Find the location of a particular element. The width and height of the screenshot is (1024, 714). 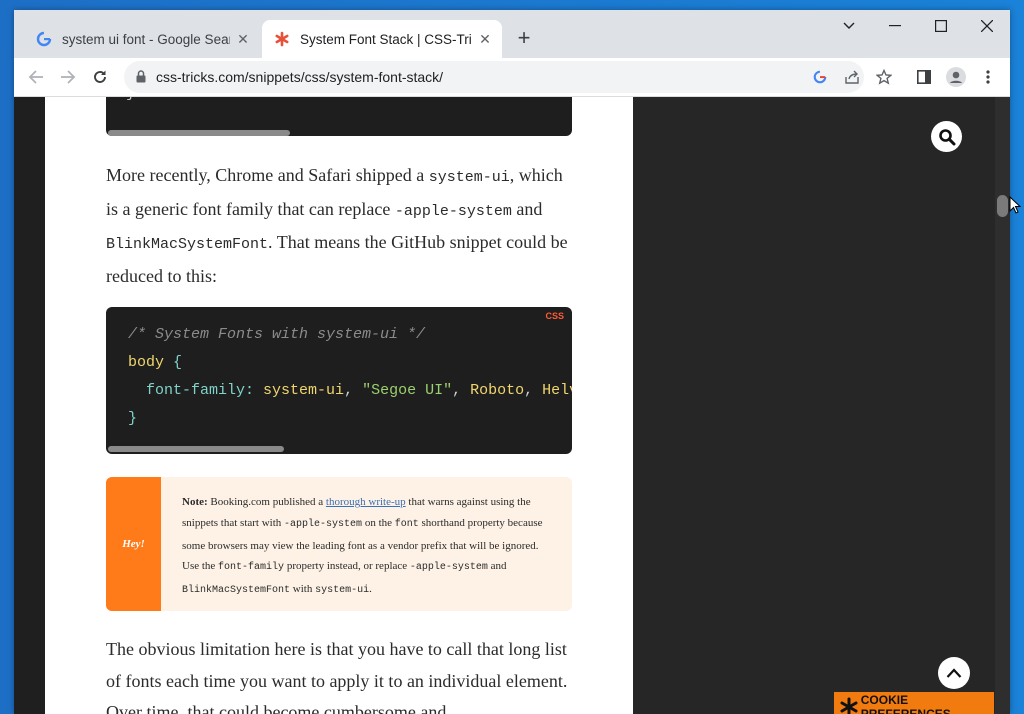

window-close-icon is located at coordinates (987, 26).